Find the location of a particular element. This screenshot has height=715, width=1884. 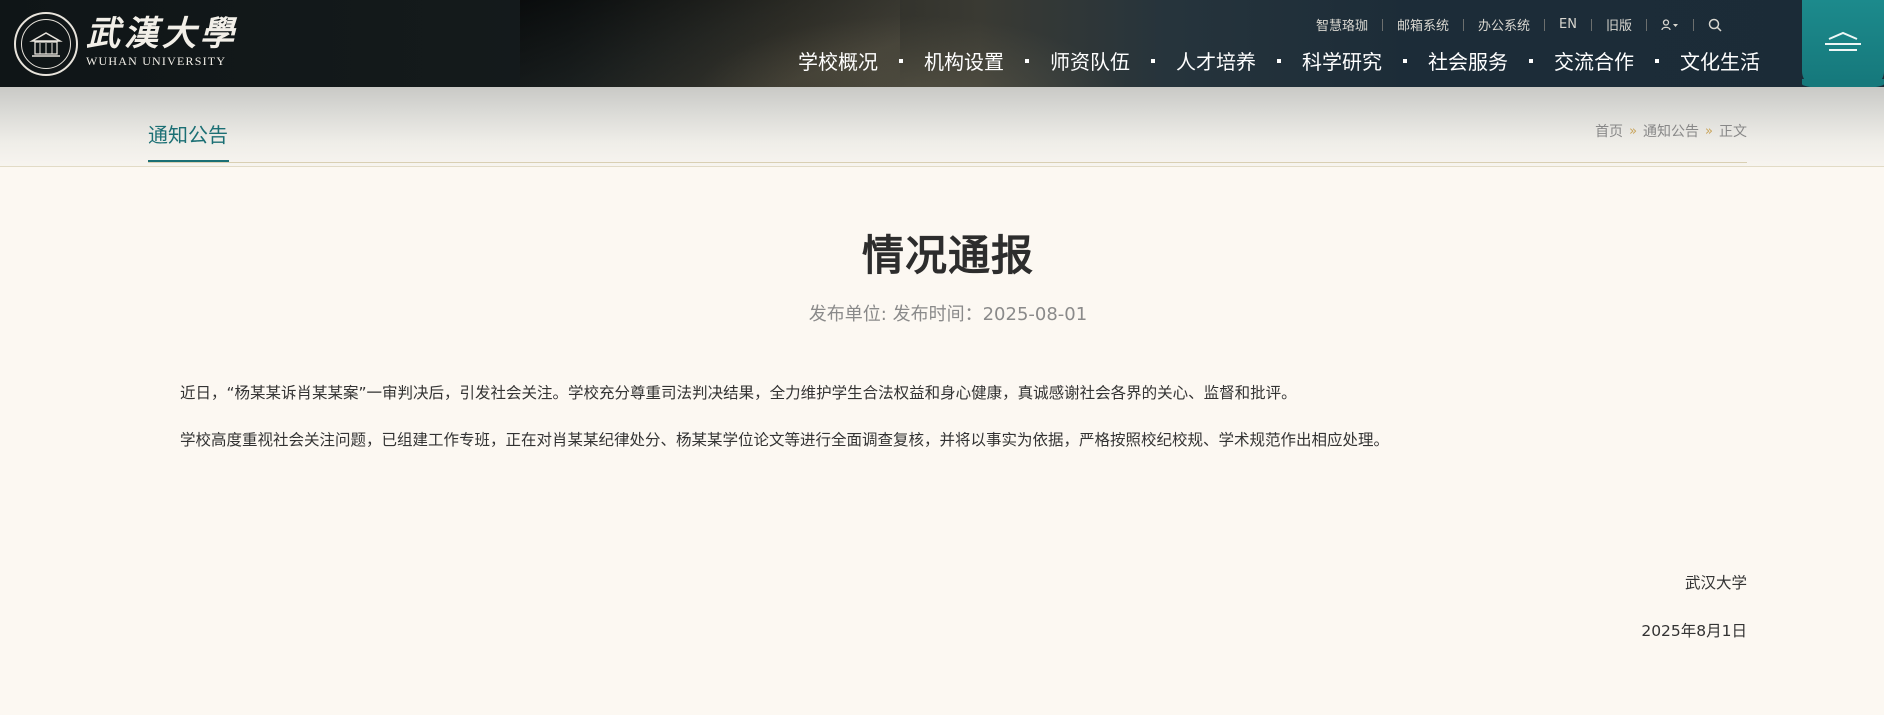

university-seal-logo is located at coordinates (46, 44).